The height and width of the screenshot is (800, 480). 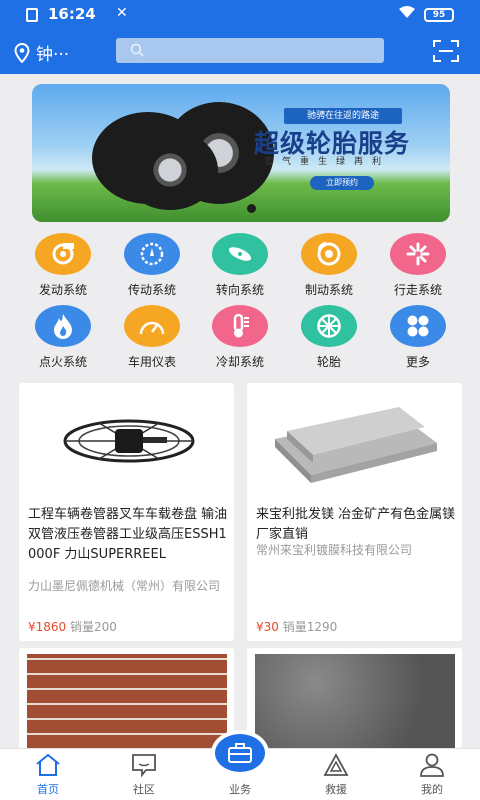 What do you see at coordinates (240, 37) in the screenshot?
I see `top-bar: 16:24 ✕ 95 钟···` at bounding box center [240, 37].